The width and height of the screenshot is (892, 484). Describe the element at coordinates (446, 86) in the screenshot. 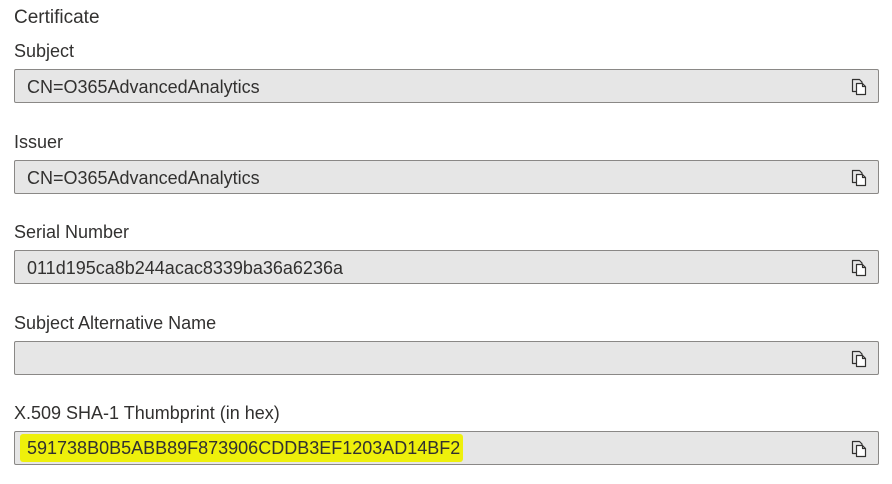

I see `subject-input: CN=O365AdvancedAnalytics` at that location.